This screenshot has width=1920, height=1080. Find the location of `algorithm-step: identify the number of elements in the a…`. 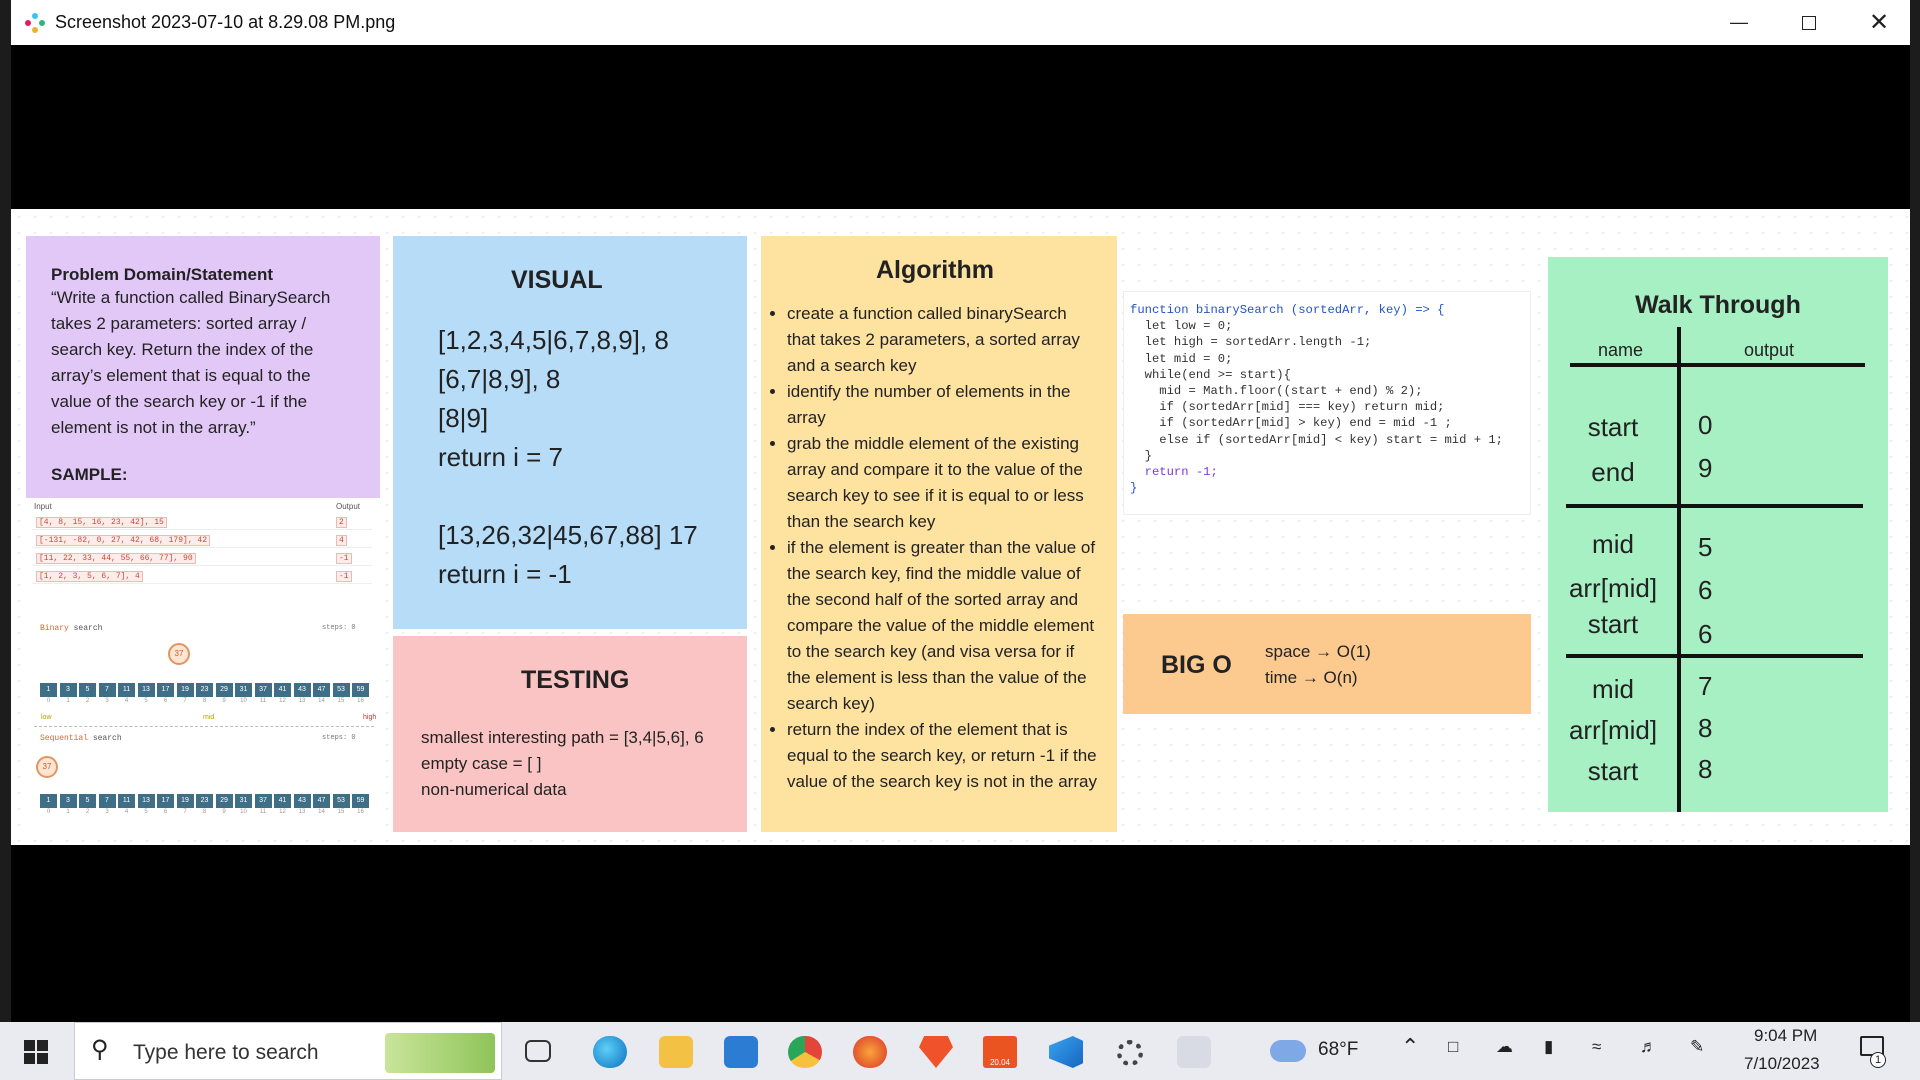

algorithm-step: identify the number of elements in the a… is located at coordinates (943, 405).